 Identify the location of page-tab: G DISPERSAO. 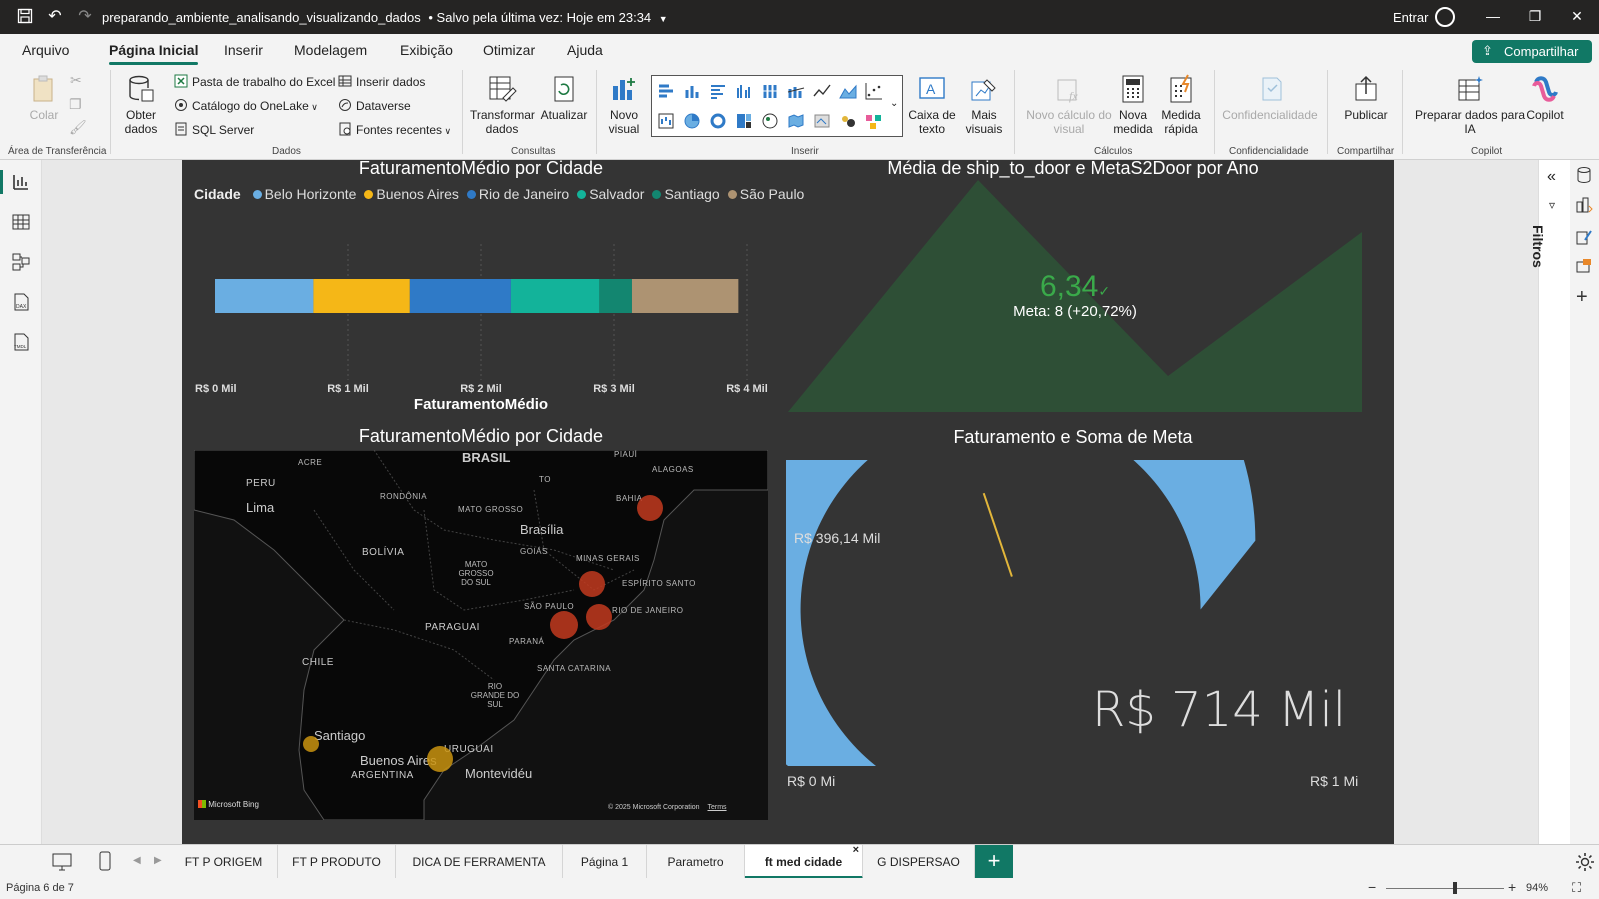
(919, 862).